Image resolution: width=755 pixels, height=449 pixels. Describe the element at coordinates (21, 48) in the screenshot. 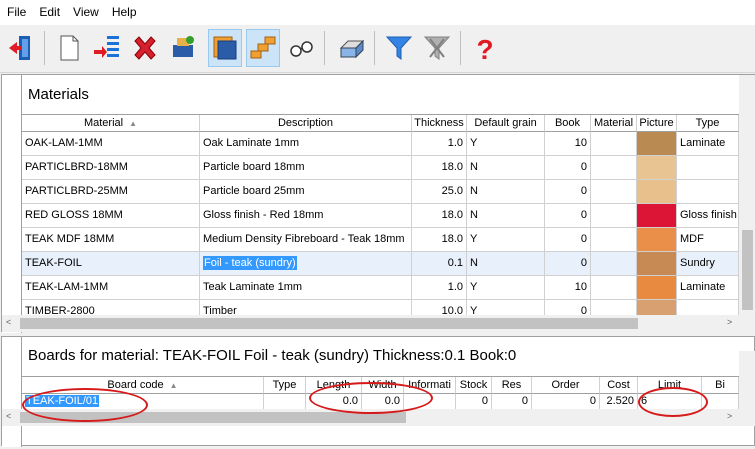

I see `exit-button` at that location.